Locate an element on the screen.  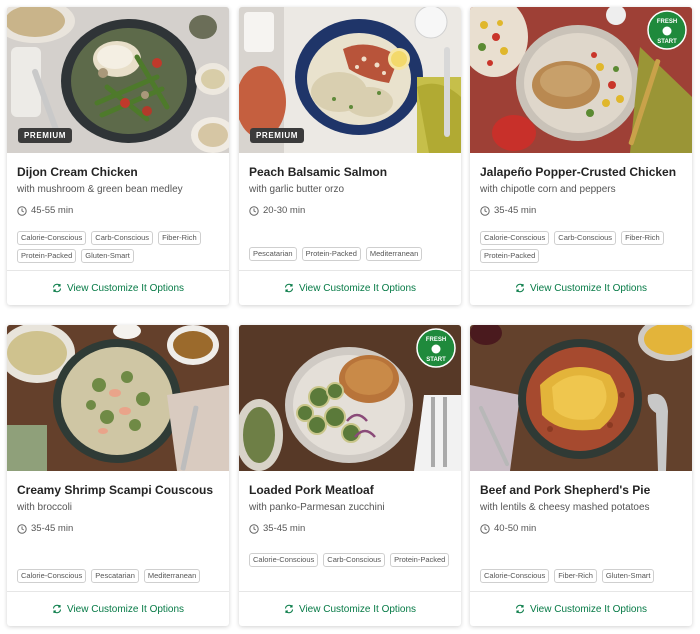
recipe-subtitle: with panko-Parmesan zucchini is located at coordinates (317, 507).